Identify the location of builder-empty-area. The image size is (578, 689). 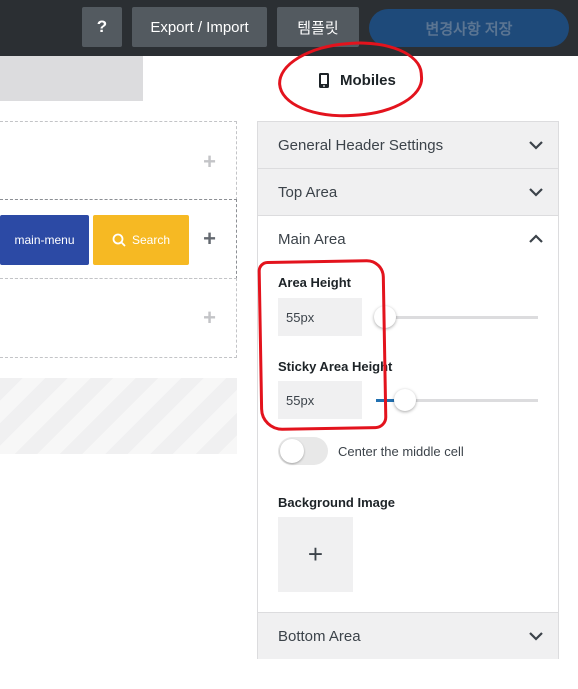
(118, 416).